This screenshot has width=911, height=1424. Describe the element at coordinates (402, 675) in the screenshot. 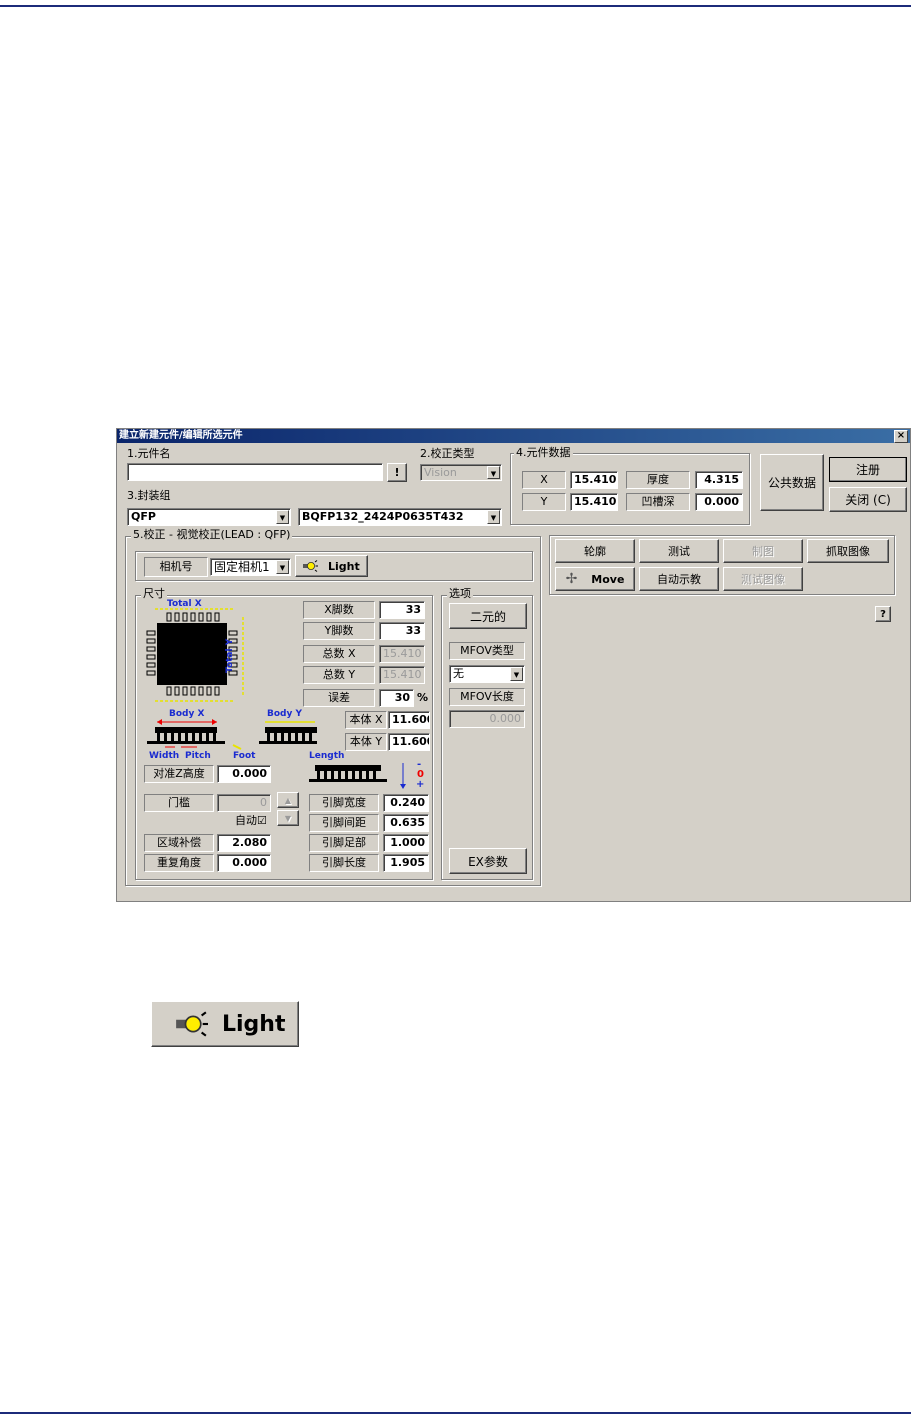

I see `total-y-value: 15.410` at that location.